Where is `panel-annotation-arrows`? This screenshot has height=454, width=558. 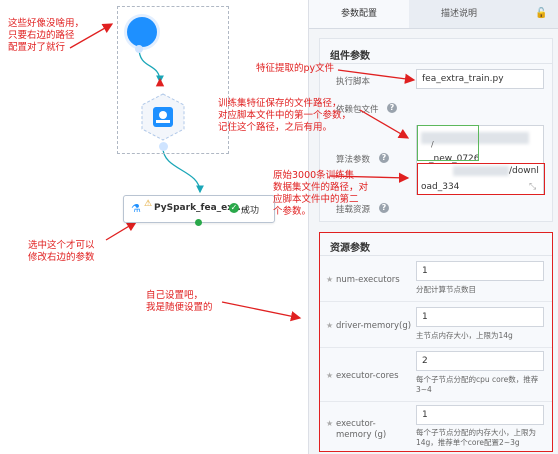
panel-annotation-arrows is located at coordinates (372, 126).